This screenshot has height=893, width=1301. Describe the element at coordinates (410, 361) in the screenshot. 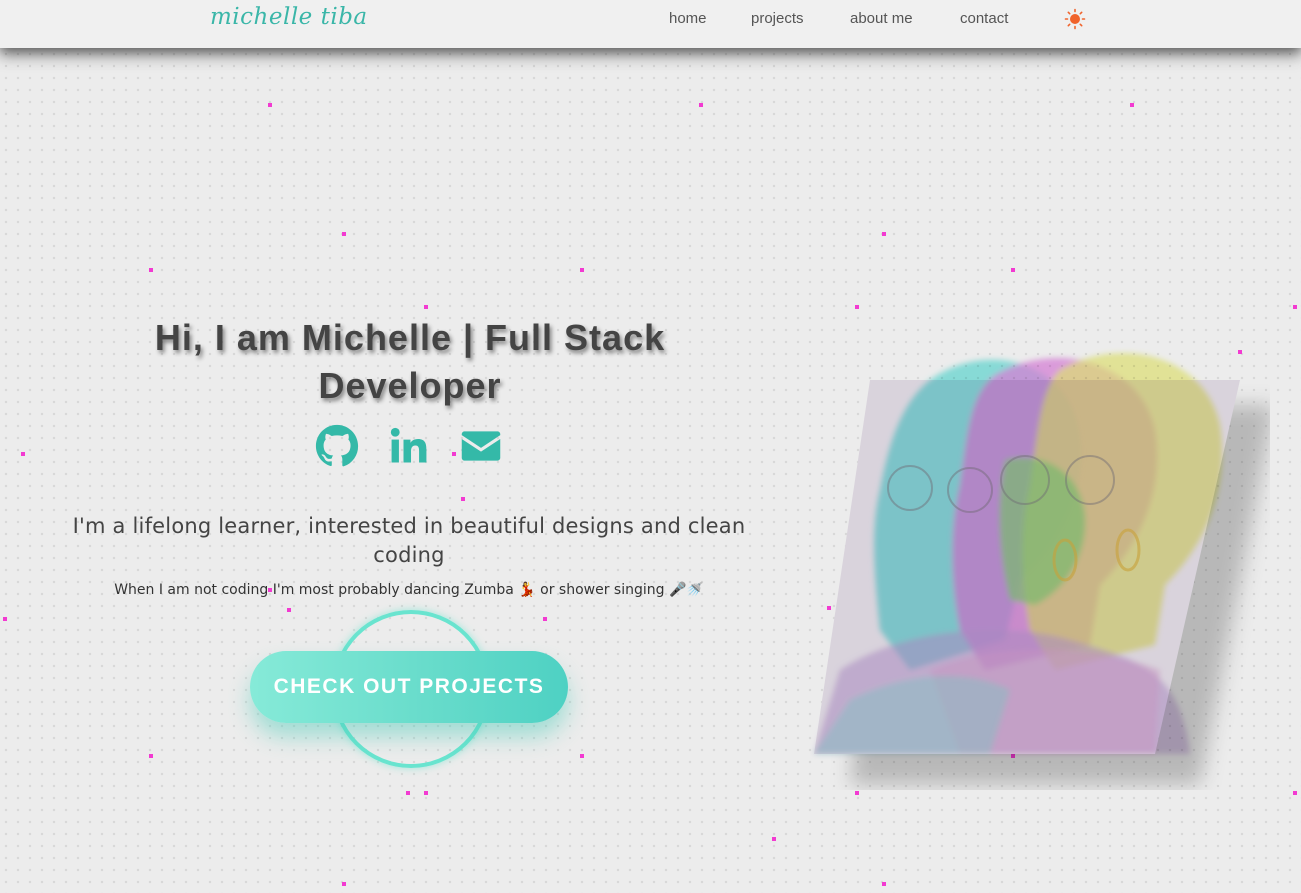

I see `hero-title: Hi, I am Michelle | Full Stack Developer` at that location.